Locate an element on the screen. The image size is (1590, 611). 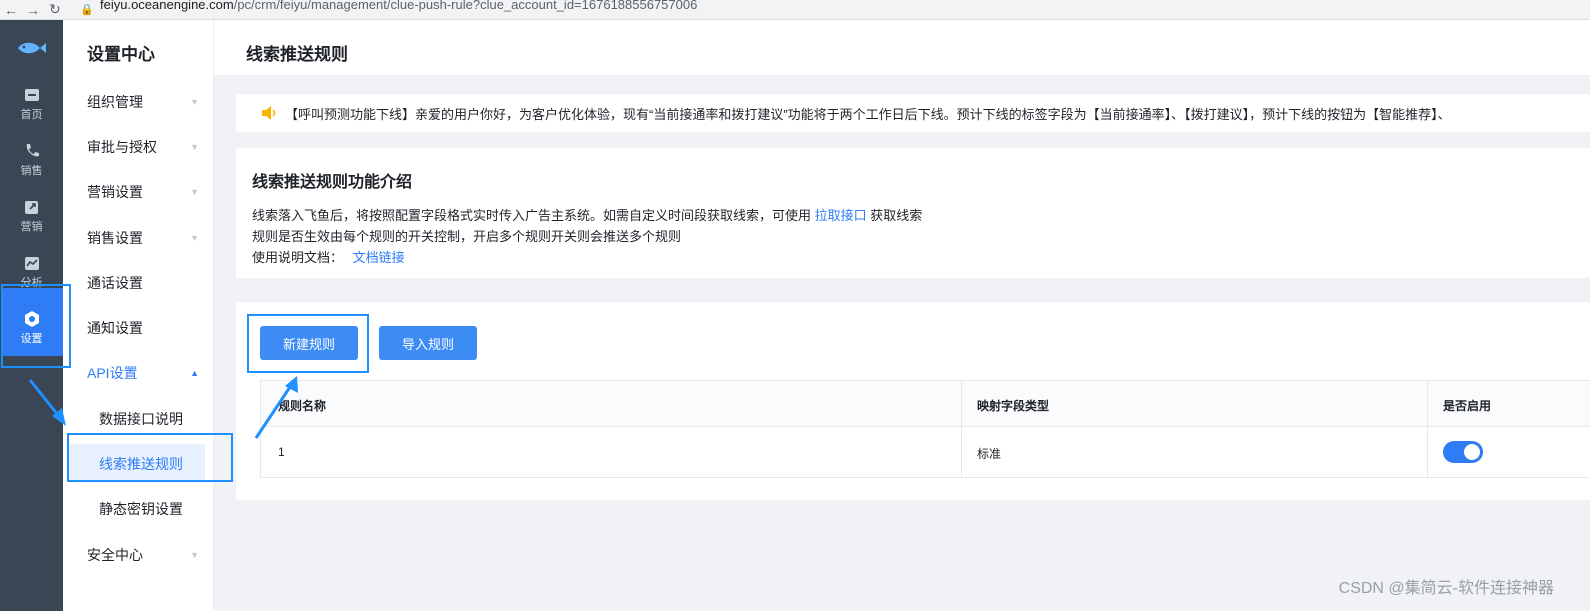
arrow-to-button is located at coordinates (274, 411).